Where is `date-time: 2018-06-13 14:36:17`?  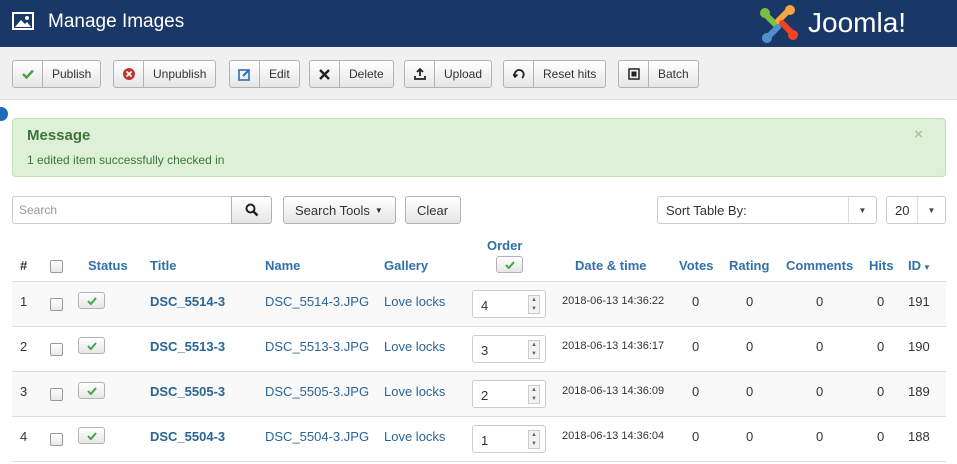 date-time: 2018-06-13 14:36:17 is located at coordinates (613, 346).